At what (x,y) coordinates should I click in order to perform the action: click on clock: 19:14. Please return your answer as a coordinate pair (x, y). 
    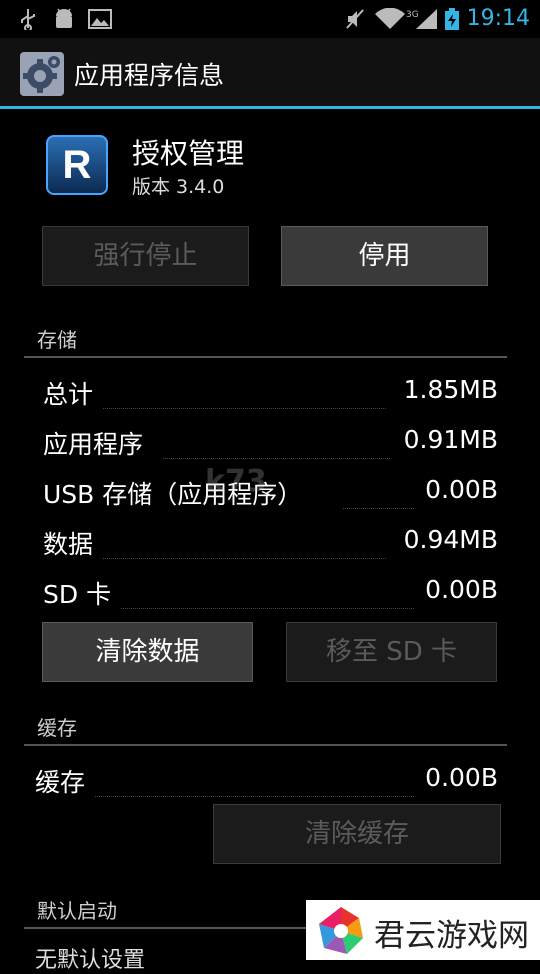
    Looking at the image, I should click on (498, 18).